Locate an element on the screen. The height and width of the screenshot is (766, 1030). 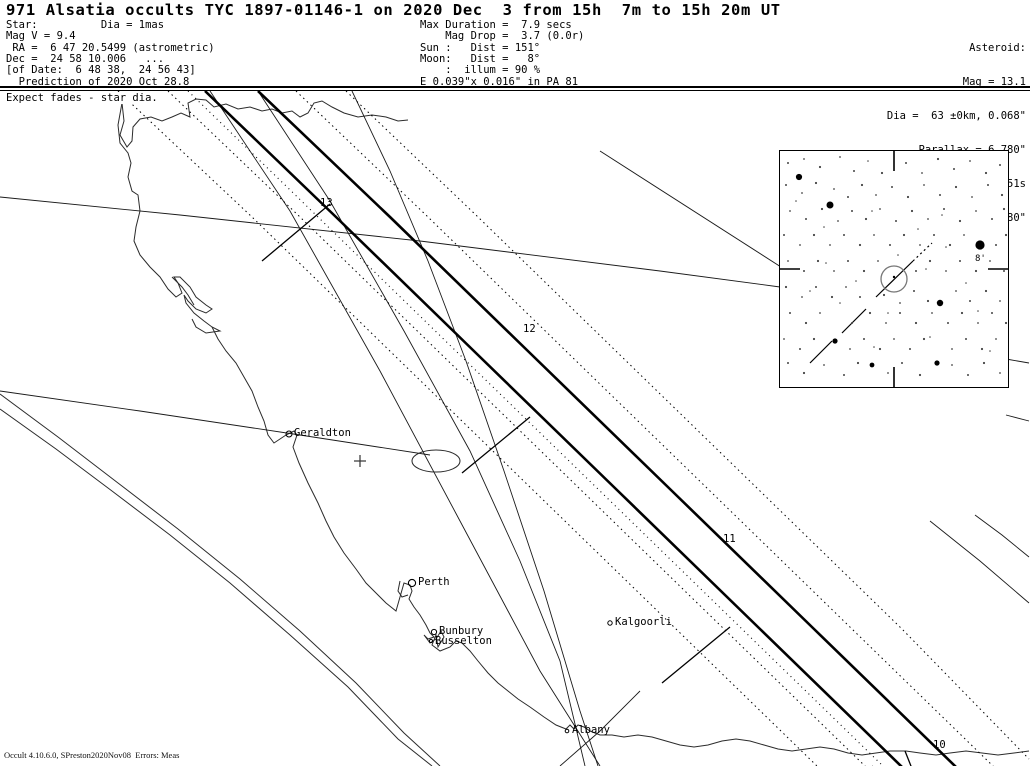
lake-ellipse is located at coordinates (436, 461).